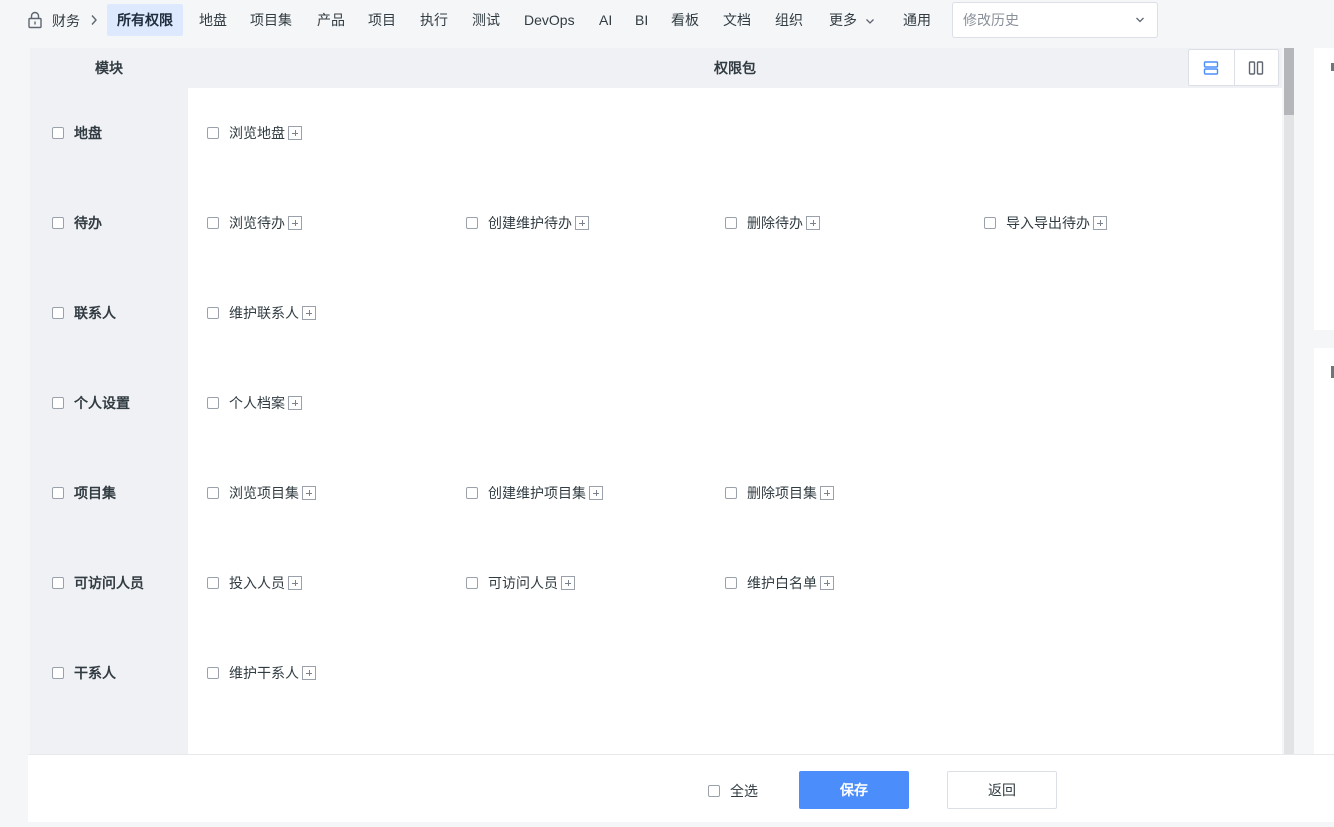 This screenshot has width=1334, height=827. What do you see at coordinates (744, 791) in the screenshot?
I see `select-all-label: 全选` at bounding box center [744, 791].